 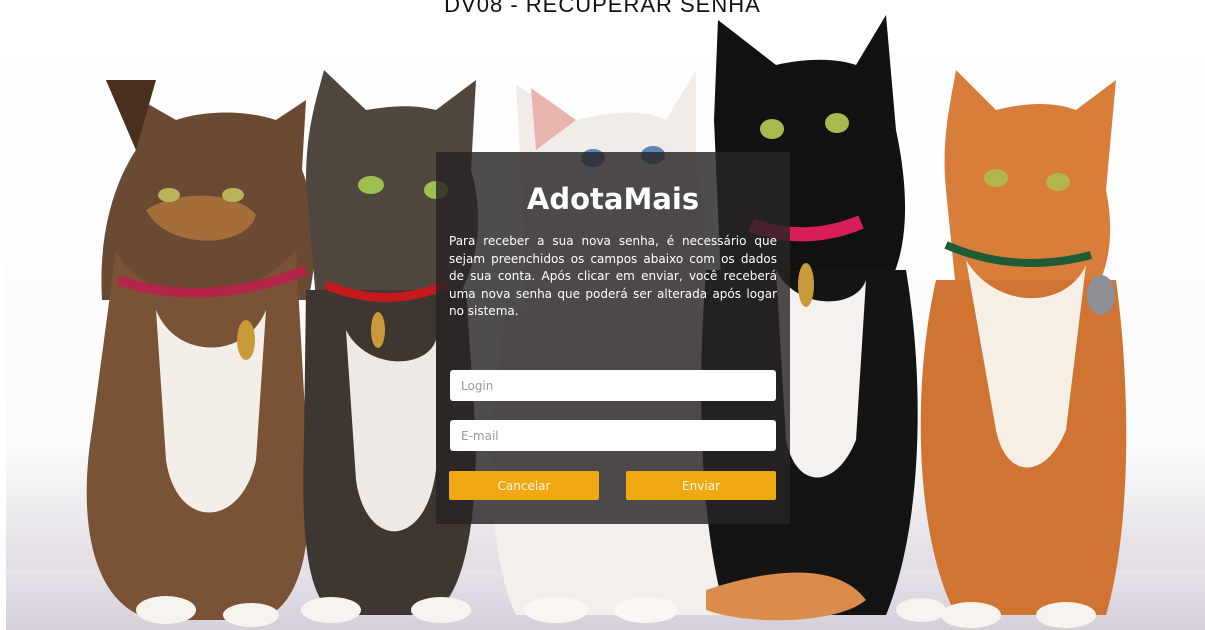 I want to click on brand-title: AdotaMais, so click(x=613, y=199).